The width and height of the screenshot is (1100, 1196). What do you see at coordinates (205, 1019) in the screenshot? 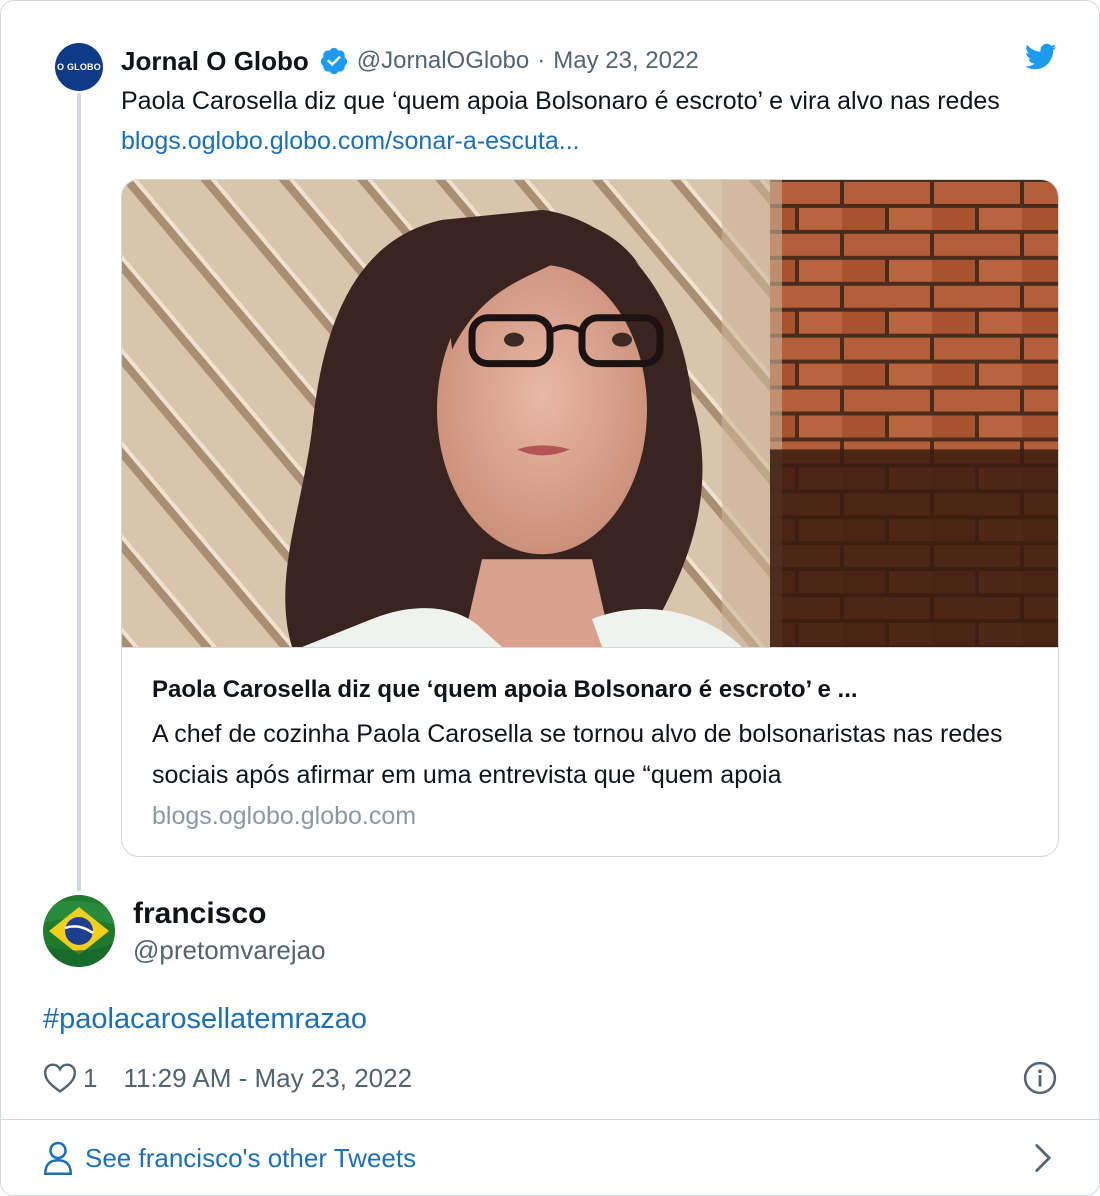
I see `hashtag-link: #paolacarosellatemrazao` at bounding box center [205, 1019].